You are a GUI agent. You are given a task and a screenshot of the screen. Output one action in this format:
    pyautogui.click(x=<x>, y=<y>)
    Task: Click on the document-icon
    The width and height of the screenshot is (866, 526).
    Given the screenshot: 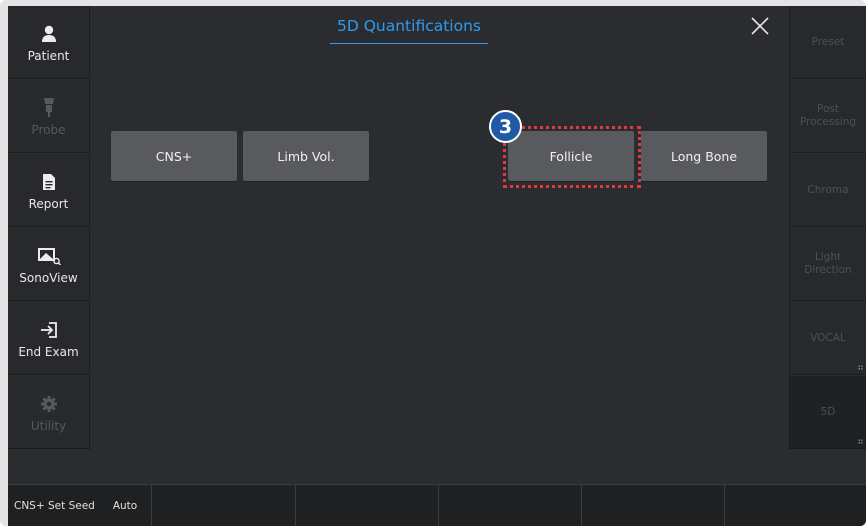 What is the action you would take?
    pyautogui.click(x=49, y=180)
    